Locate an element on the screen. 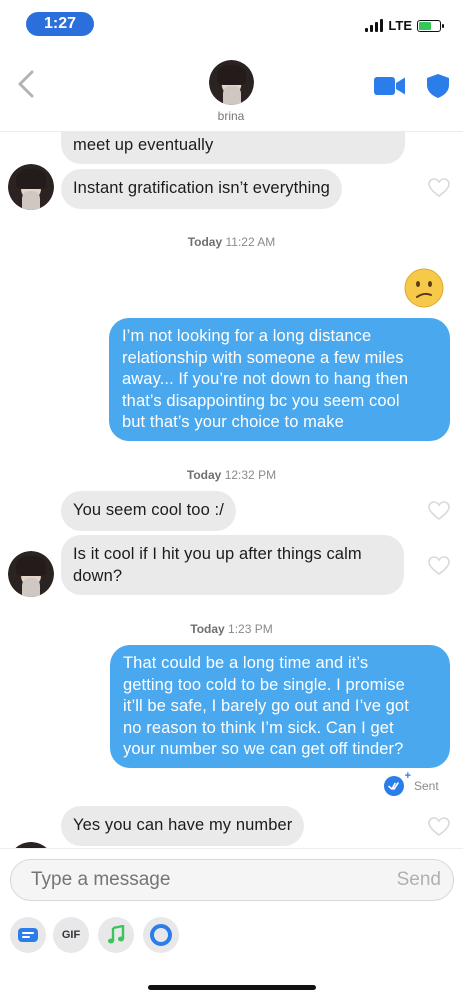 Image resolution: width=463 pixels, height=1000 pixels. timestamp-time: 1:23 PM is located at coordinates (250, 629).